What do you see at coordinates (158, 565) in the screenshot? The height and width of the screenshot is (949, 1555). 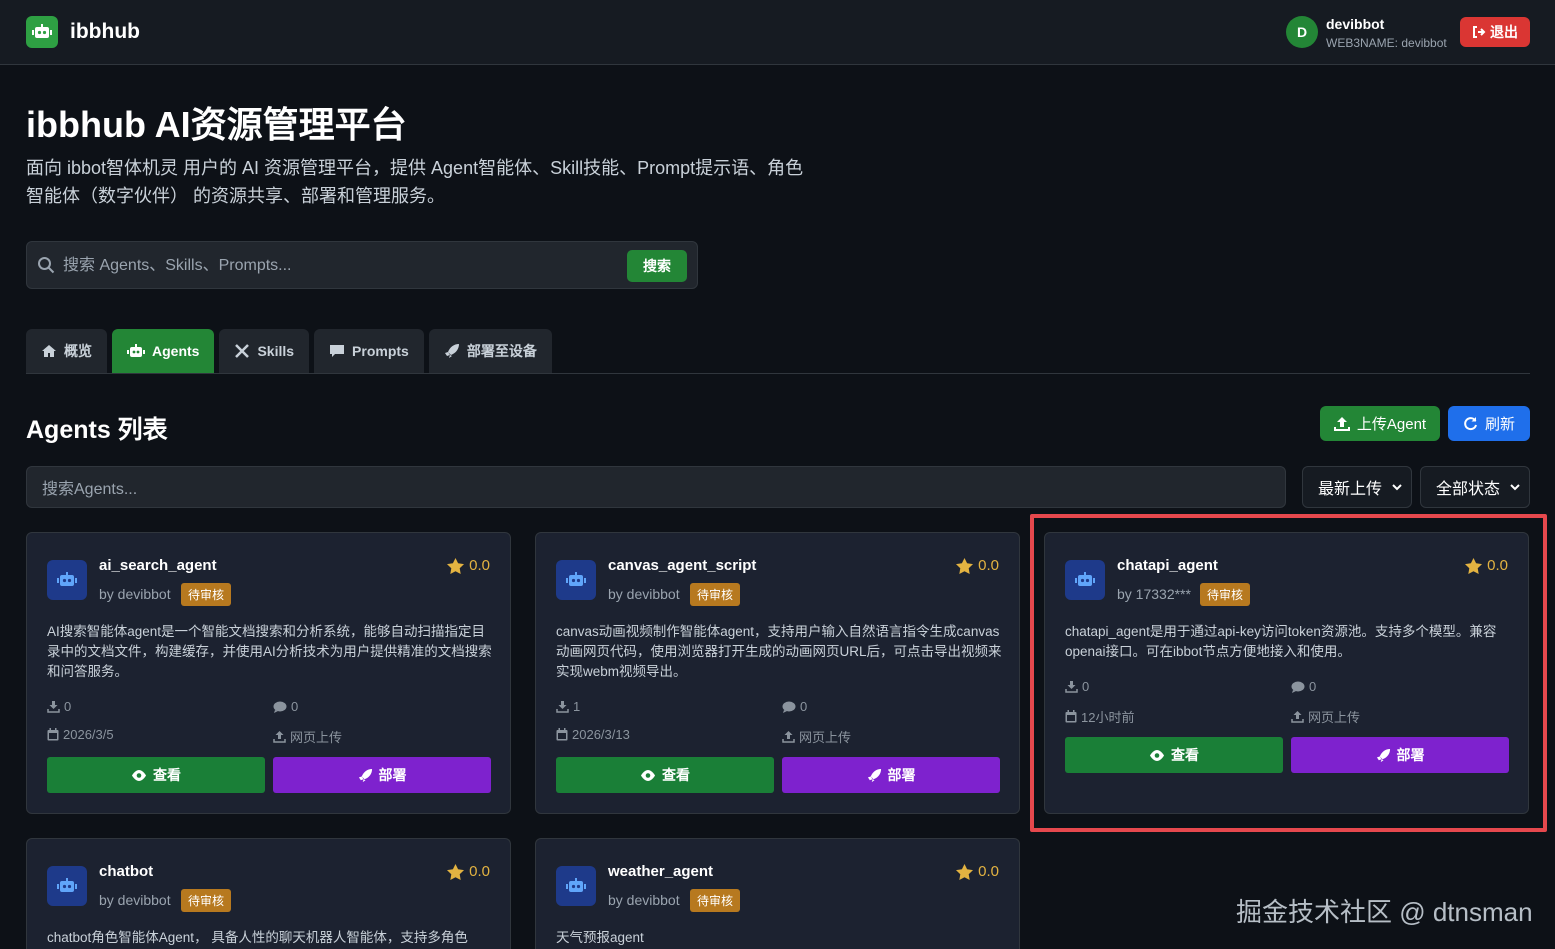 I see `agent-name: ai_search_agent` at bounding box center [158, 565].